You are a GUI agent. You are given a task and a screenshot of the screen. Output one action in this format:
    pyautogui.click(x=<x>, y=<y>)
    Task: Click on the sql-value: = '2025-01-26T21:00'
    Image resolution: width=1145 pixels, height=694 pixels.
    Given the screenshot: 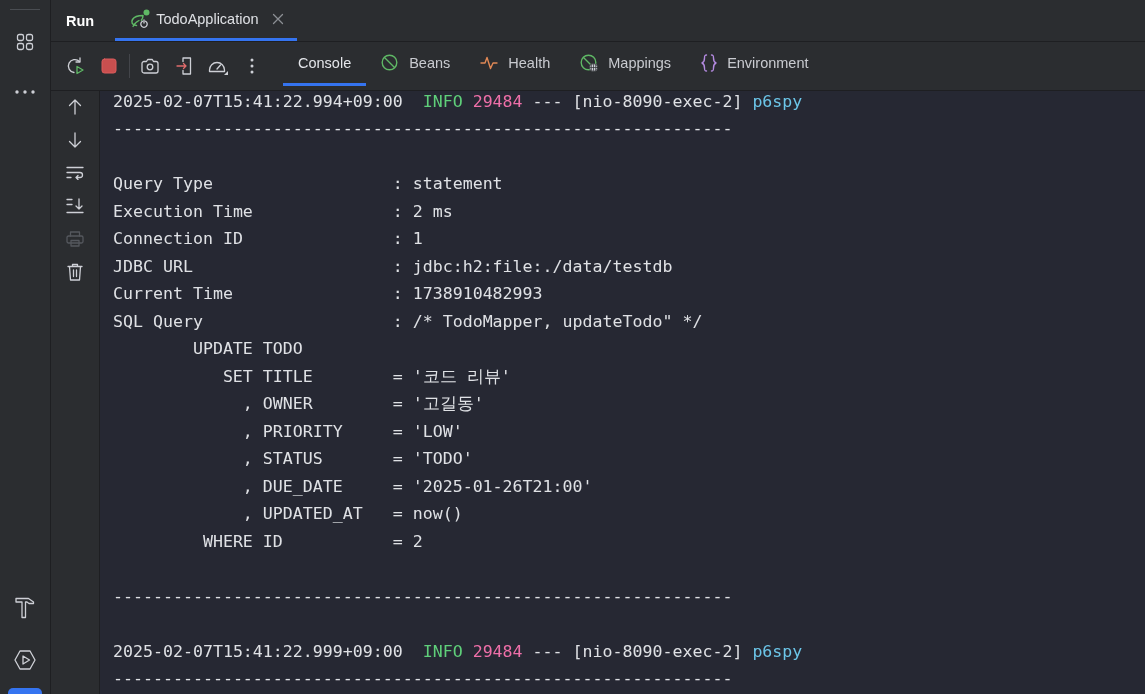 What is the action you would take?
    pyautogui.click(x=492, y=486)
    